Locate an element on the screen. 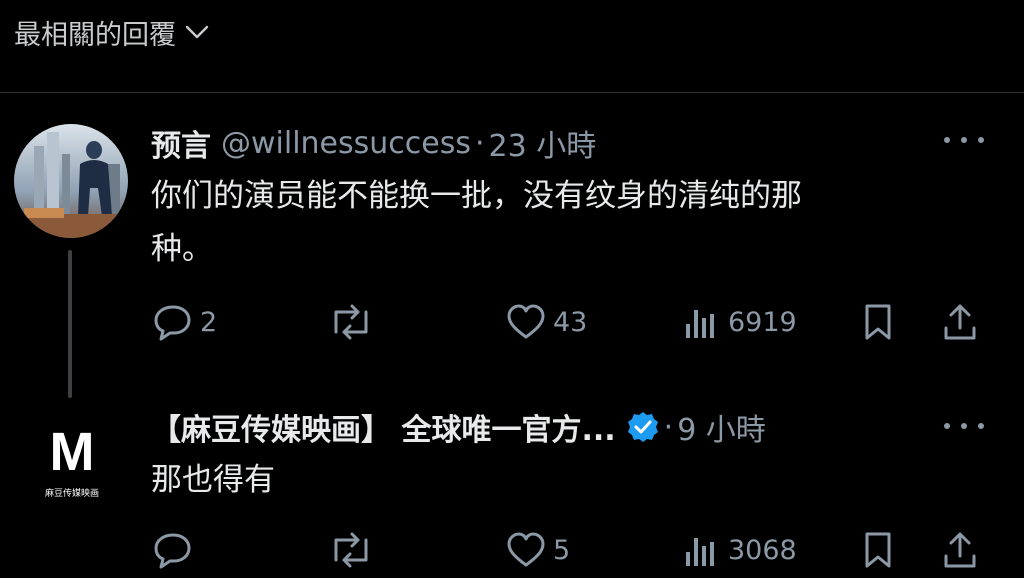  timestamp: 23 小時 is located at coordinates (543, 143).